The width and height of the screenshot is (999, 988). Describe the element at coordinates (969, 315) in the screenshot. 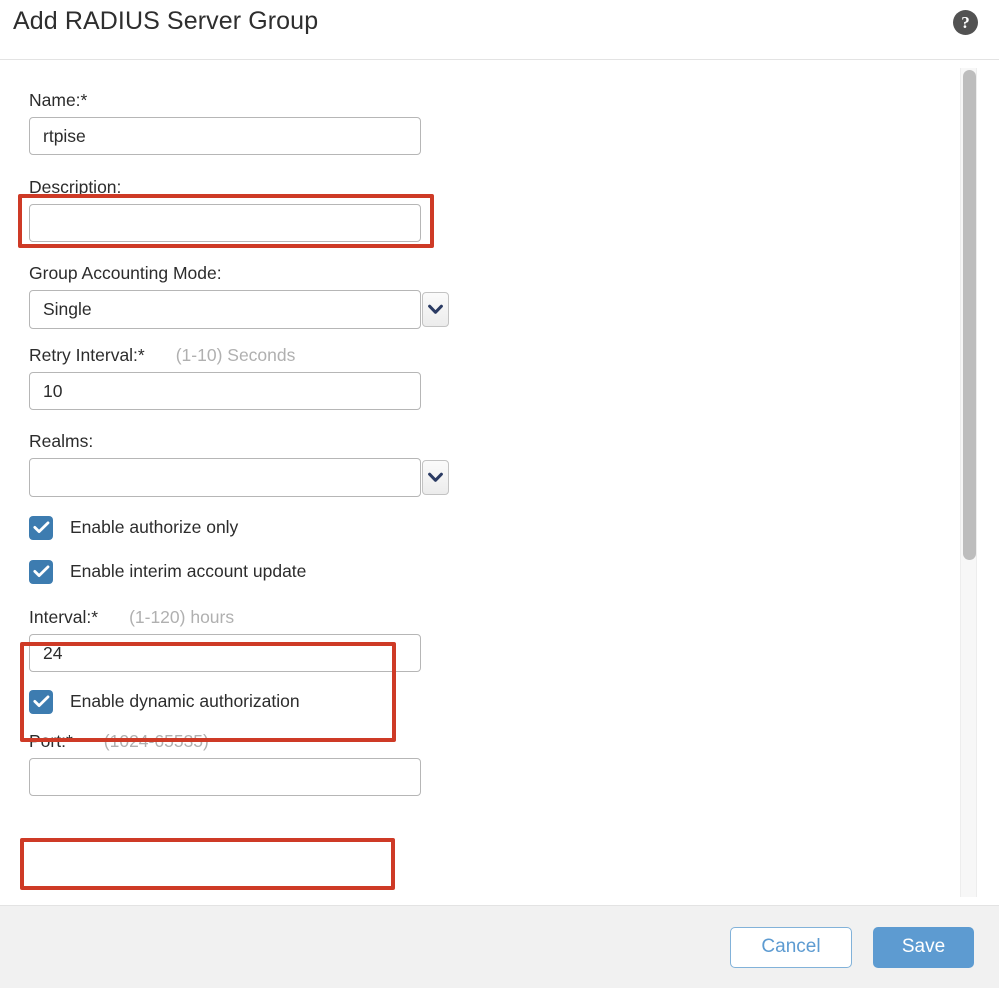

I see `scrollbar-thumb` at that location.